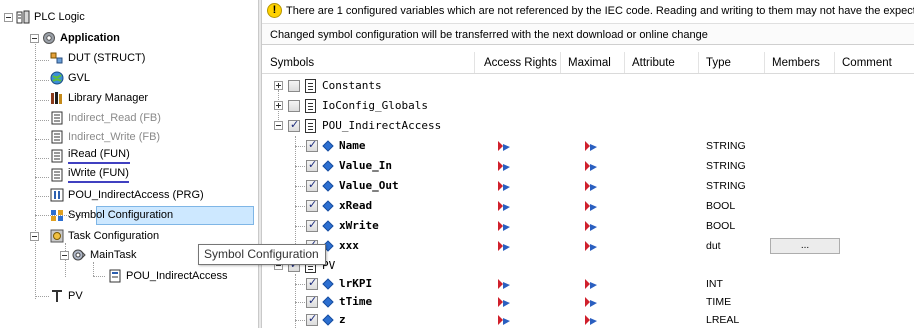 This screenshot has width=914, height=328. I want to click on column-header-attribute: Attribute, so click(653, 63).